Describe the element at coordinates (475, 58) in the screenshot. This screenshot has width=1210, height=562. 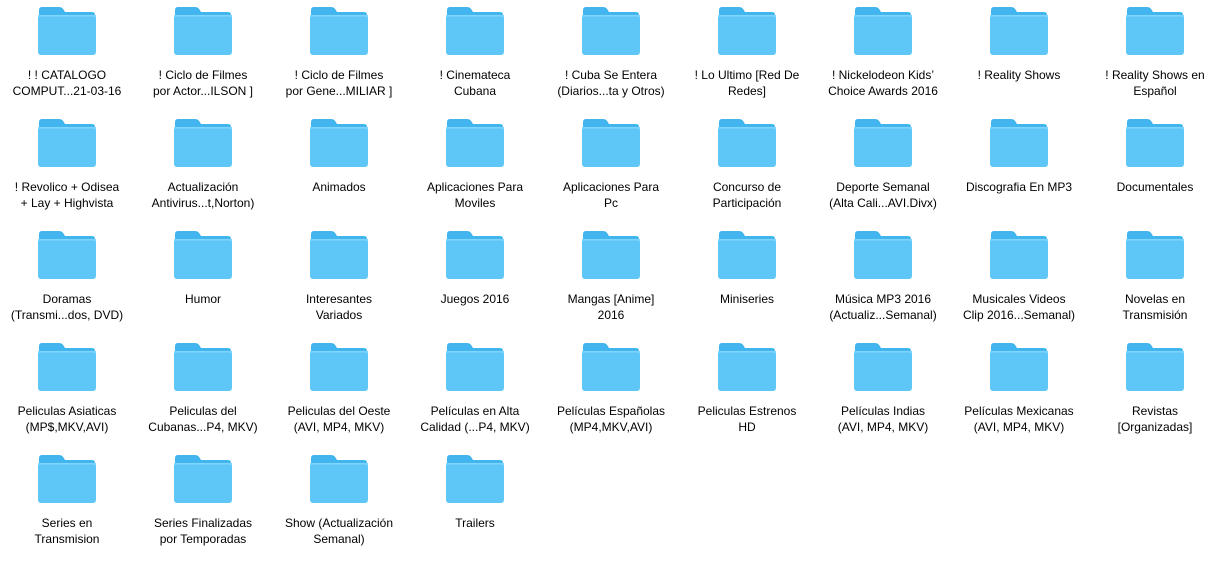
I see `folder-item: ! Cinemateca Cubana` at that location.